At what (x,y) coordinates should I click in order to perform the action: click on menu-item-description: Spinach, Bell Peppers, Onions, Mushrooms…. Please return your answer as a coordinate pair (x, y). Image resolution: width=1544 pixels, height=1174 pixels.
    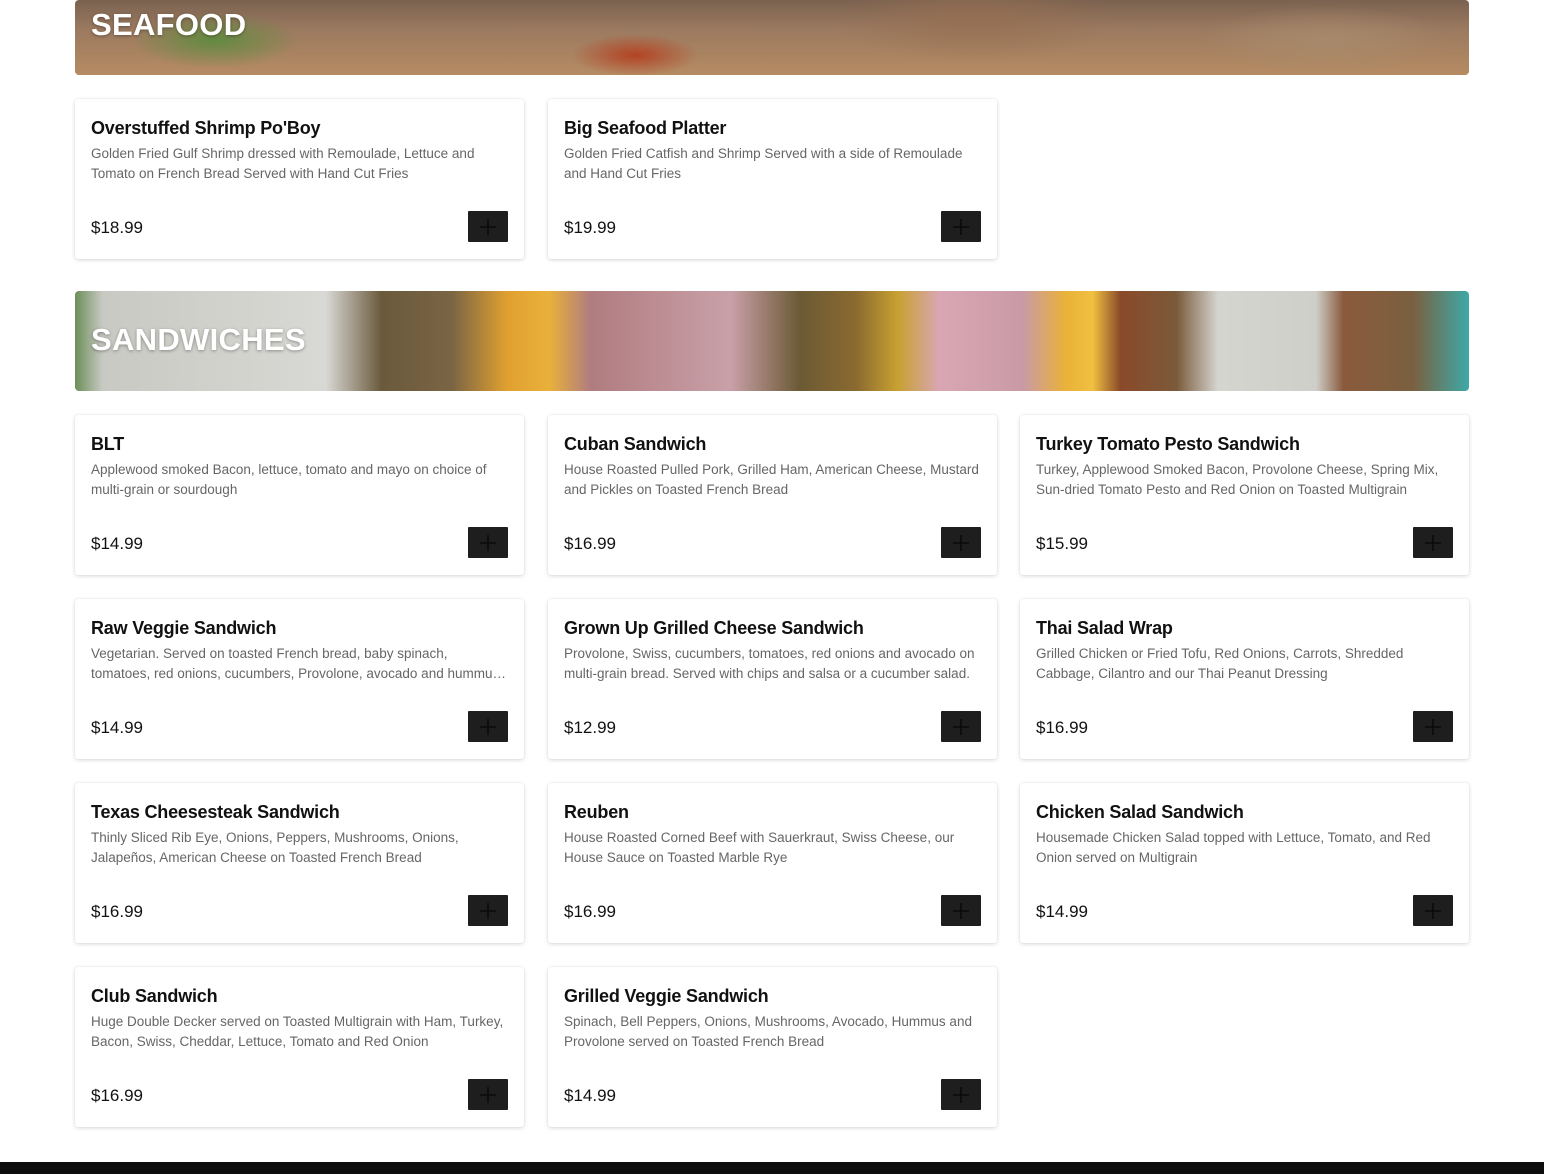
    Looking at the image, I should click on (768, 1031).